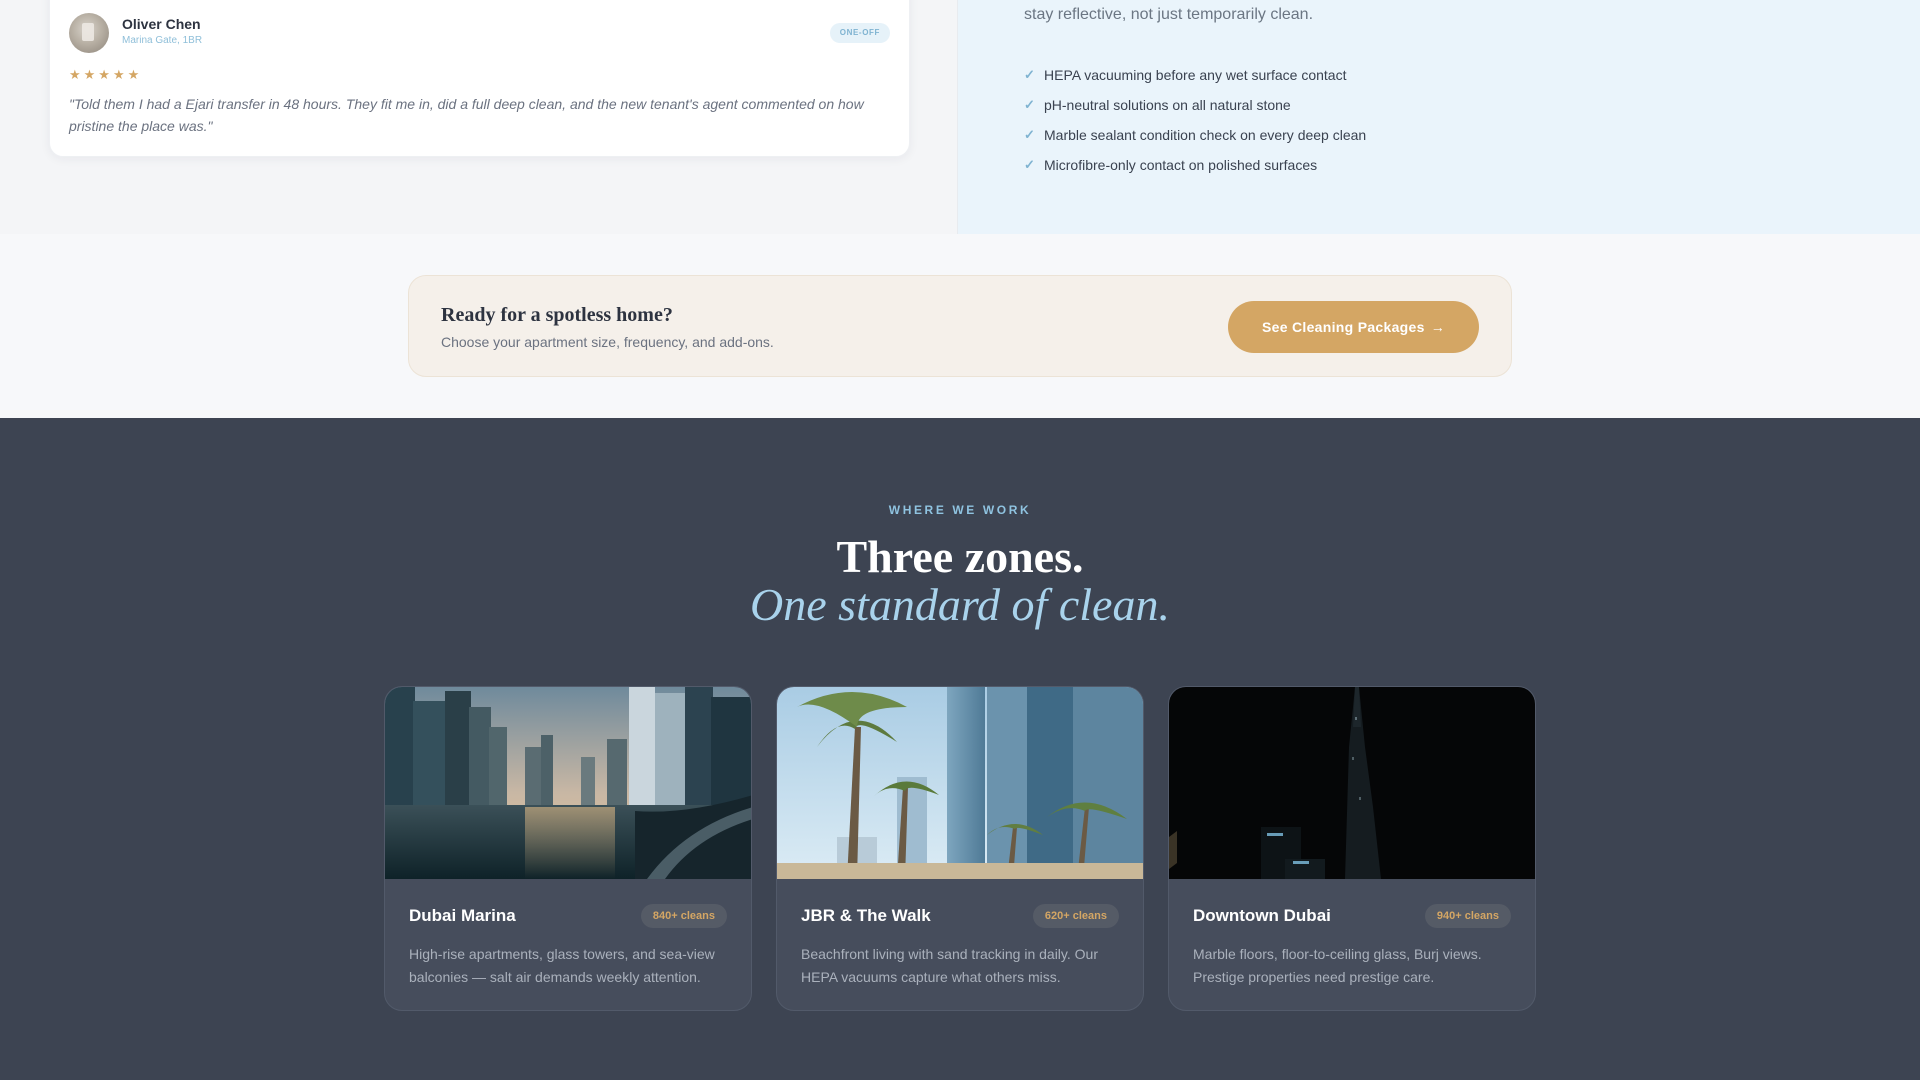  What do you see at coordinates (960, 604) in the screenshot?
I see `section-headline-italic: One standard of clean.` at bounding box center [960, 604].